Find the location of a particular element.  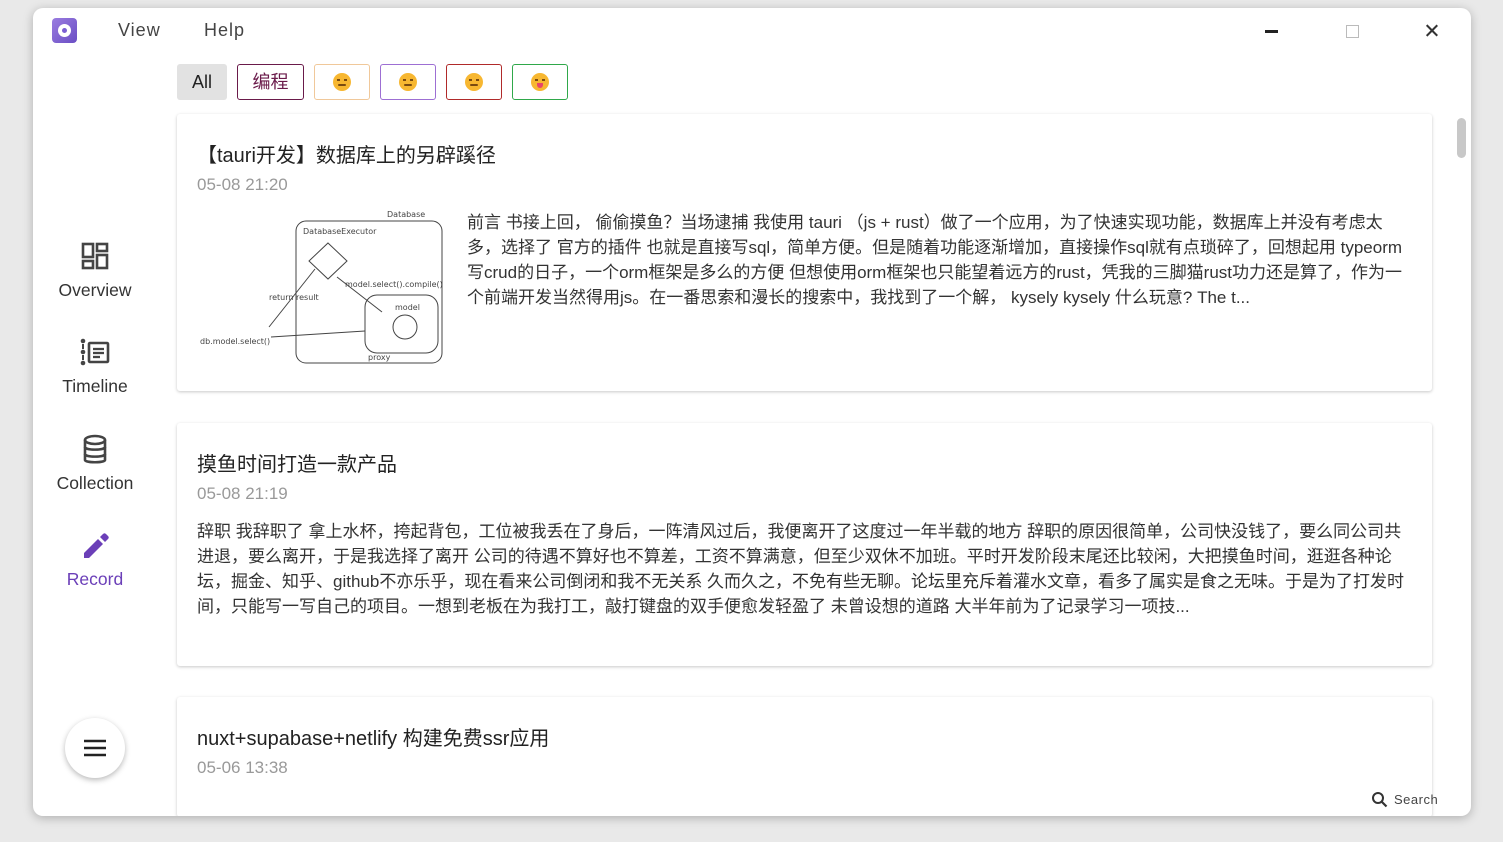

app-logo is located at coordinates (64, 30).